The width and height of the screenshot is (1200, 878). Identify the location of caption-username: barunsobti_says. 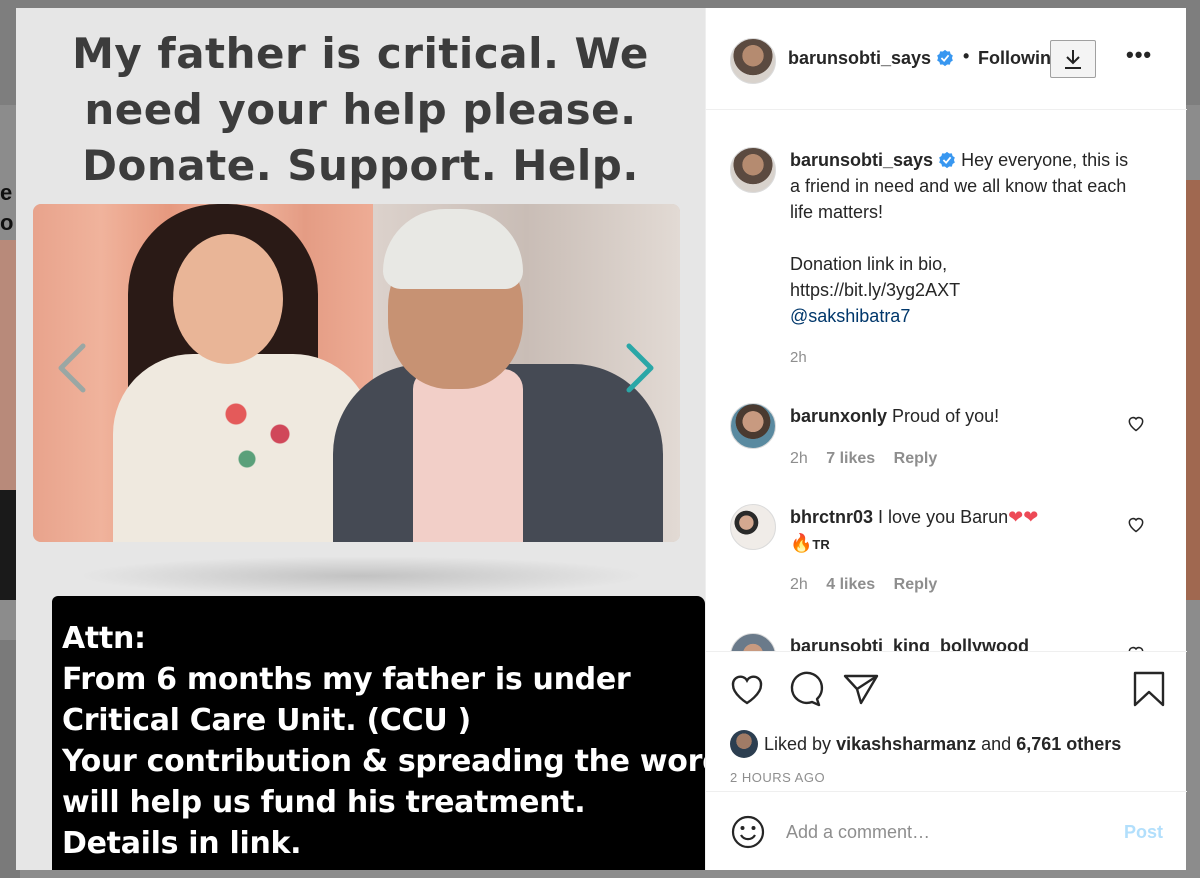
(861, 160).